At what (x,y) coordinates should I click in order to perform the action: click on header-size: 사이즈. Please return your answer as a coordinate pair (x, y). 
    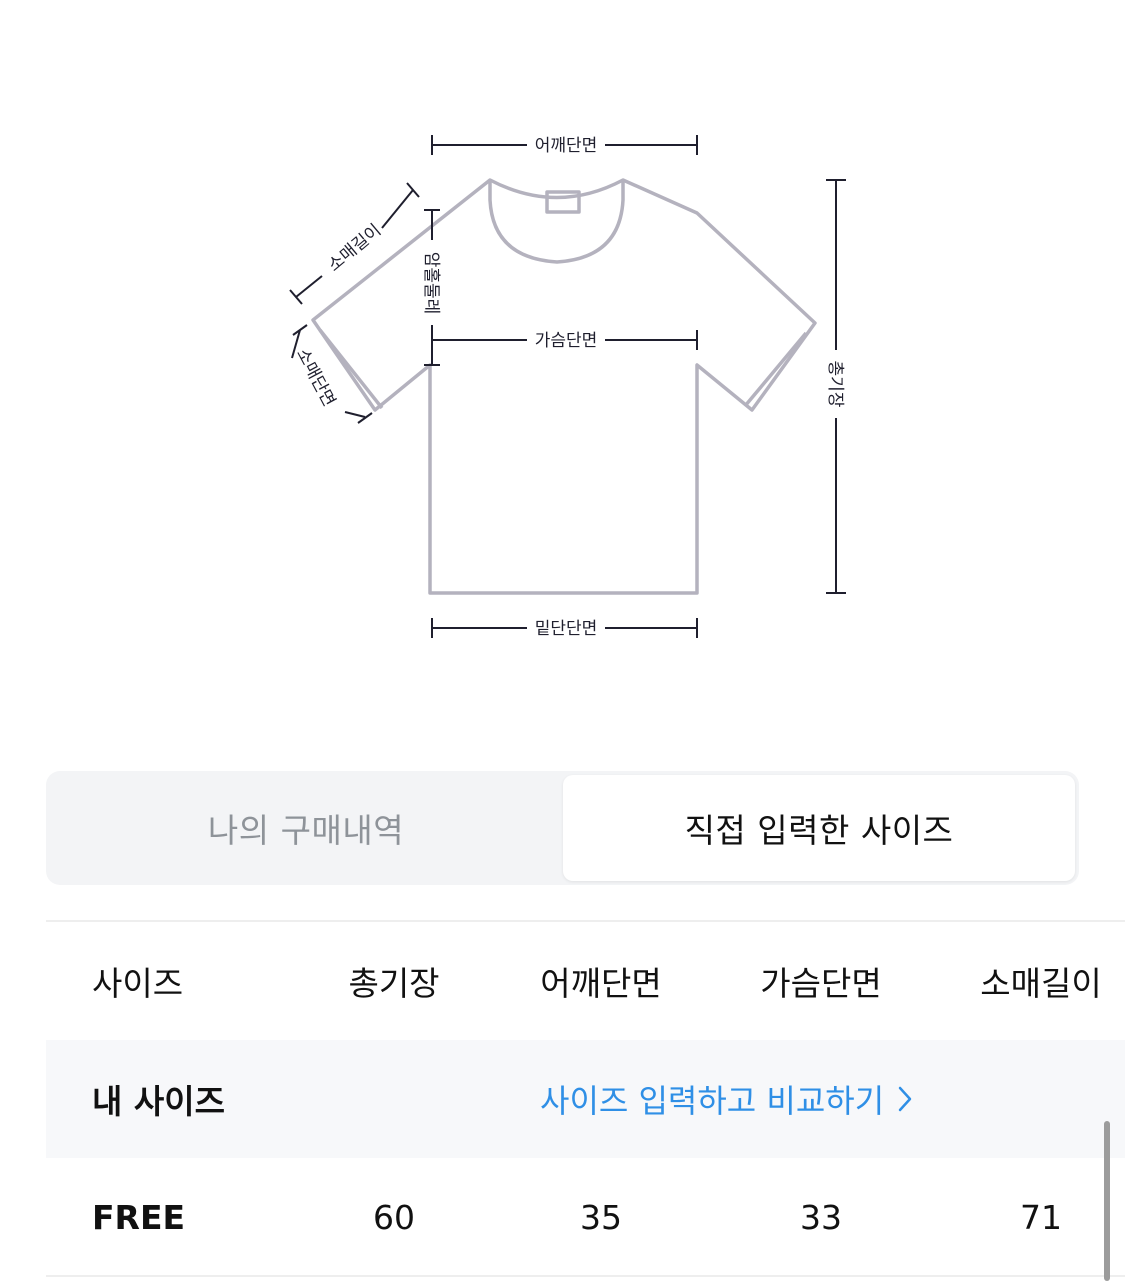
    Looking at the image, I should click on (138, 983).